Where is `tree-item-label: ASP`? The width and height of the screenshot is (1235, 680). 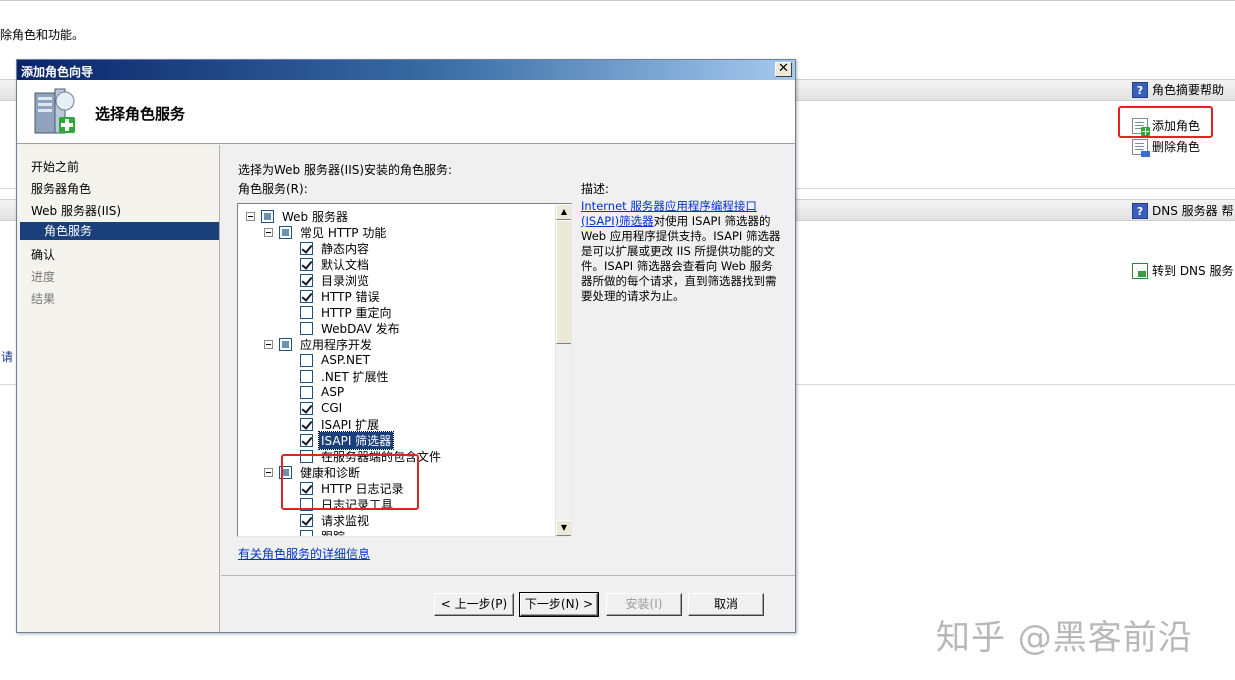
tree-item-label: ASP is located at coordinates (333, 392).